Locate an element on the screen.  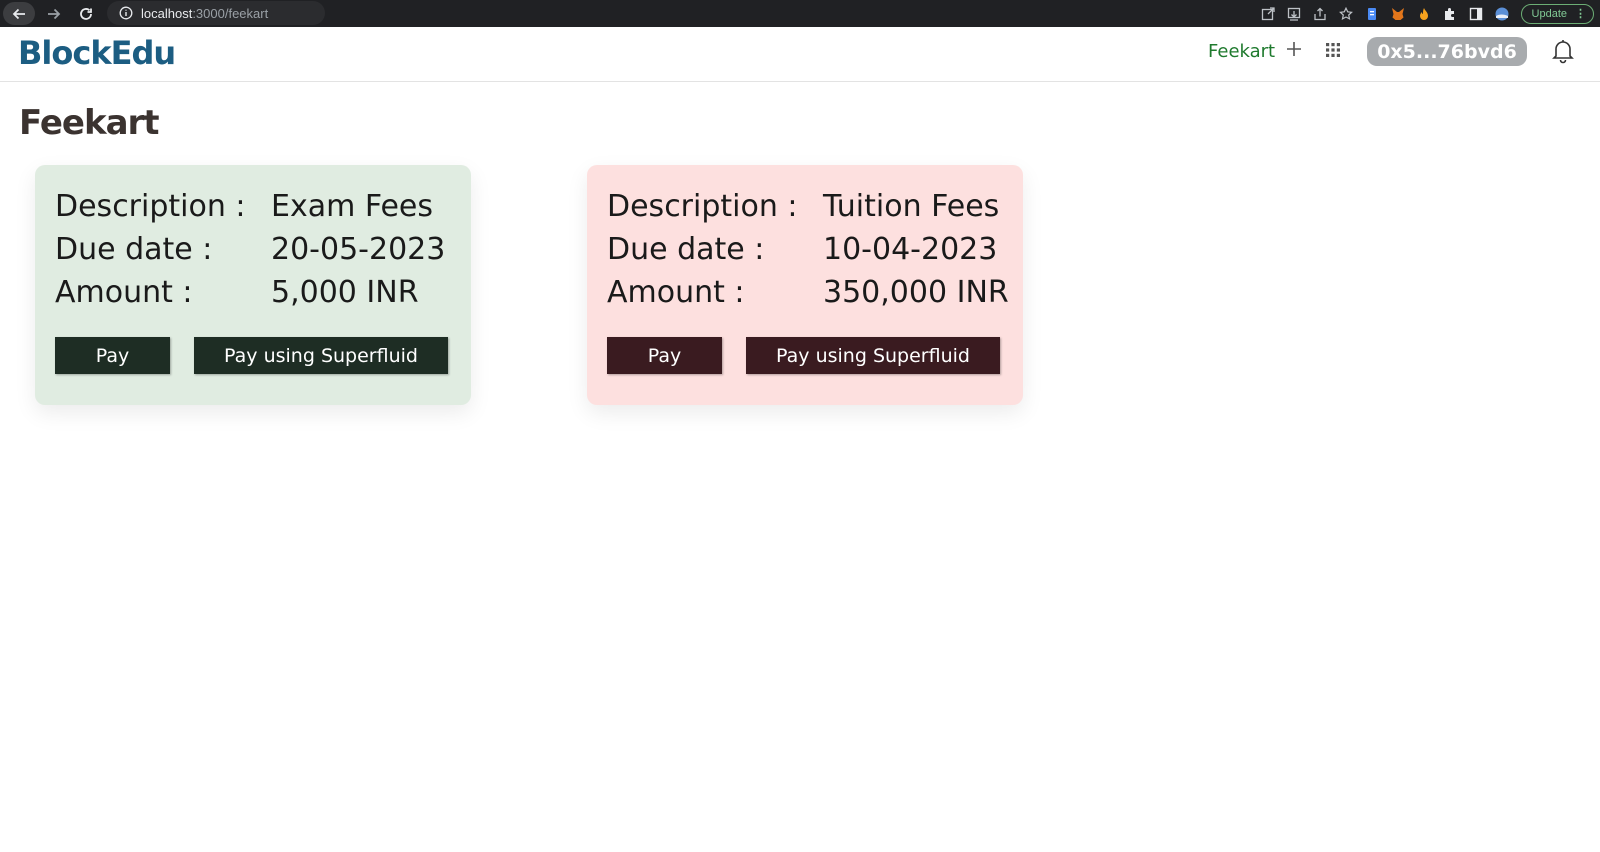
share-icon is located at coordinates (1319, 13).